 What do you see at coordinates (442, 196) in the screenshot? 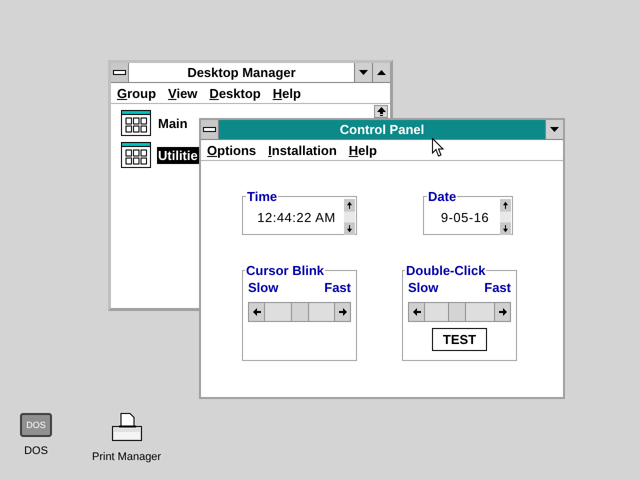
I see `group-title: Date` at bounding box center [442, 196].